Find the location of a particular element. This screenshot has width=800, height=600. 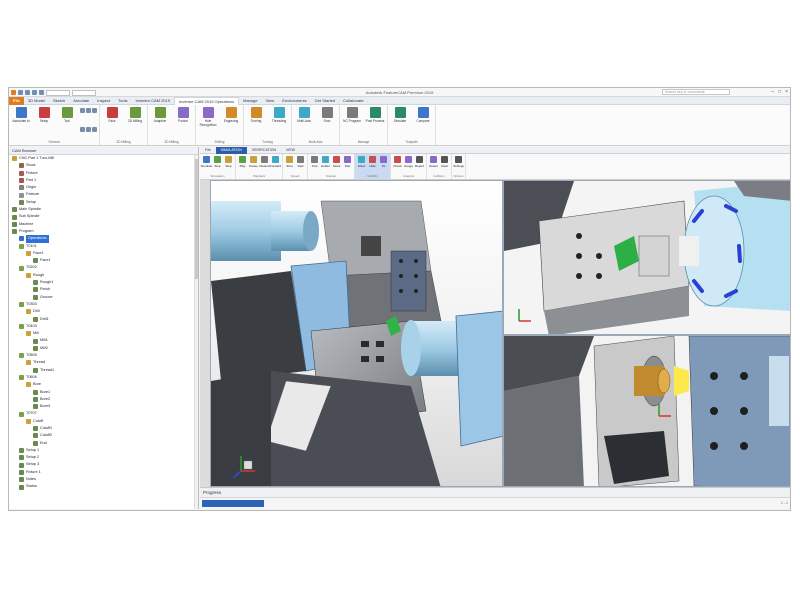

tree-row: Part 1 is located at coordinates (103, 180).